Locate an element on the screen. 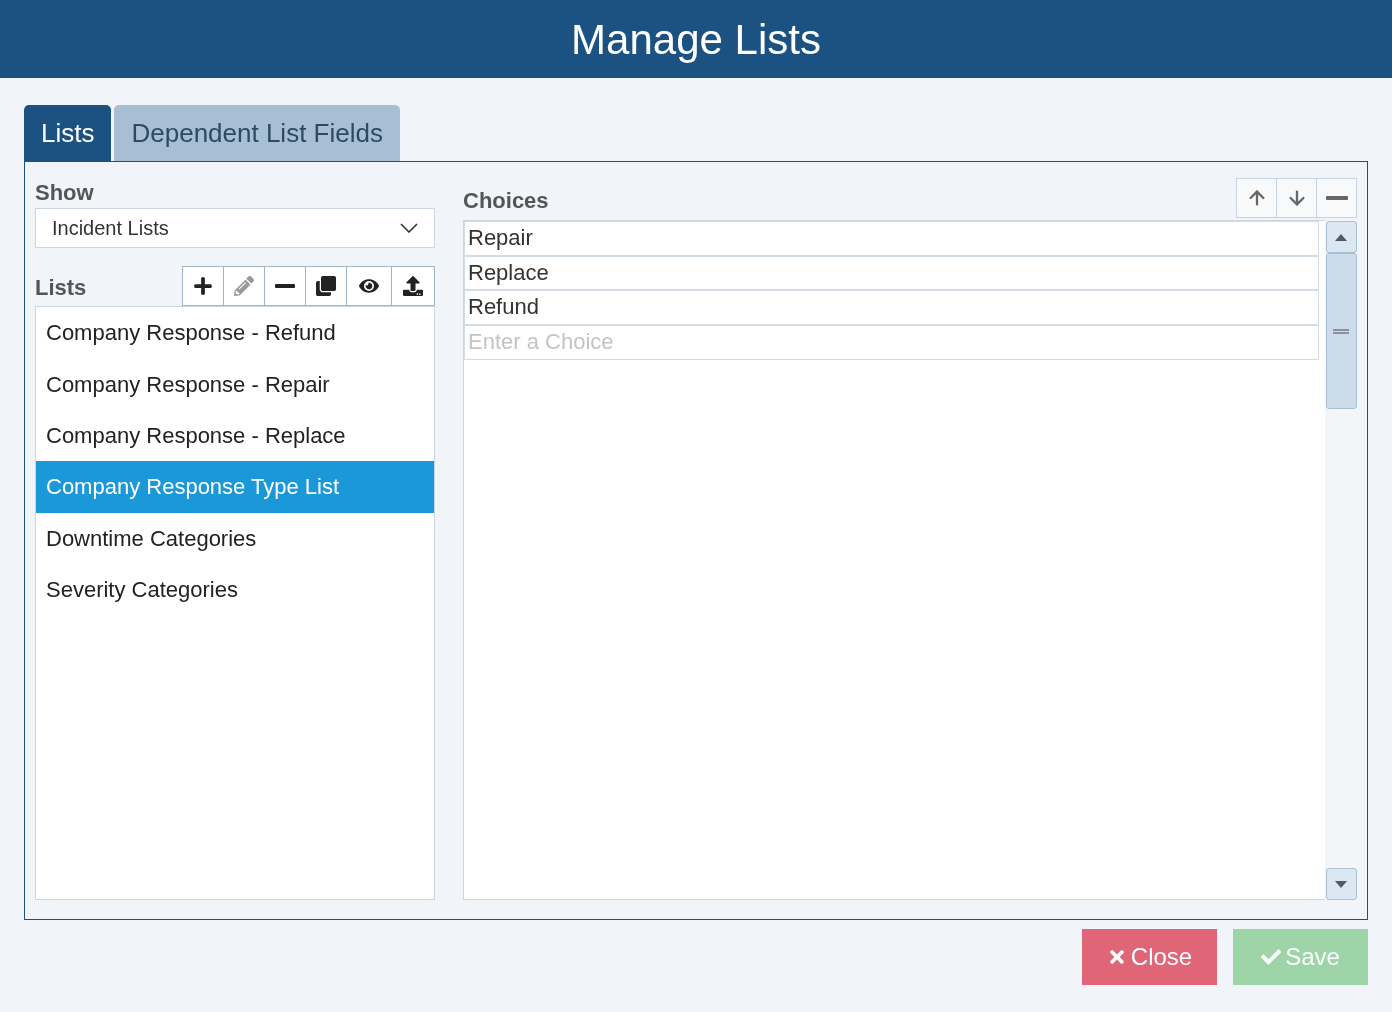 The width and height of the screenshot is (1392, 1012). copy-icon is located at coordinates (326, 286).